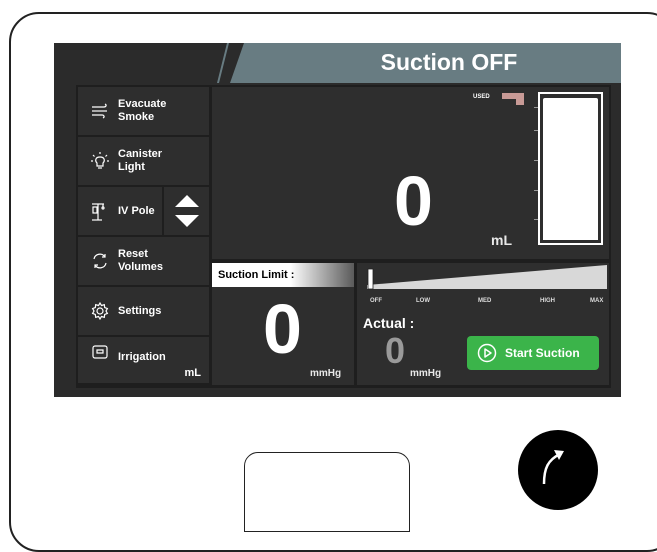 The height and width of the screenshot is (552, 657). I want to click on evacuate-smoke-button: Evacuate Smoke, so click(143, 111).